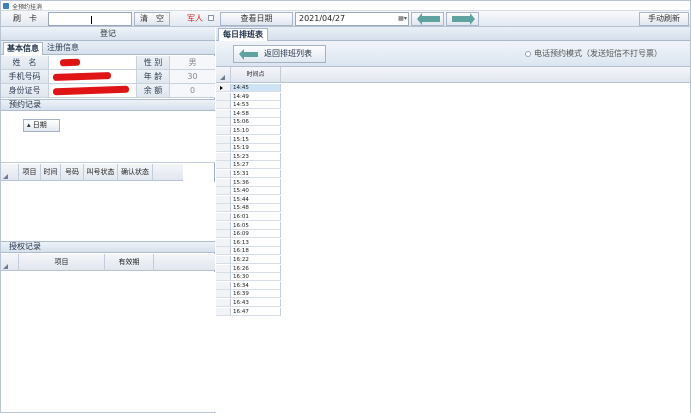  I want to click on time-point-cell: 16:13, so click(256, 242).